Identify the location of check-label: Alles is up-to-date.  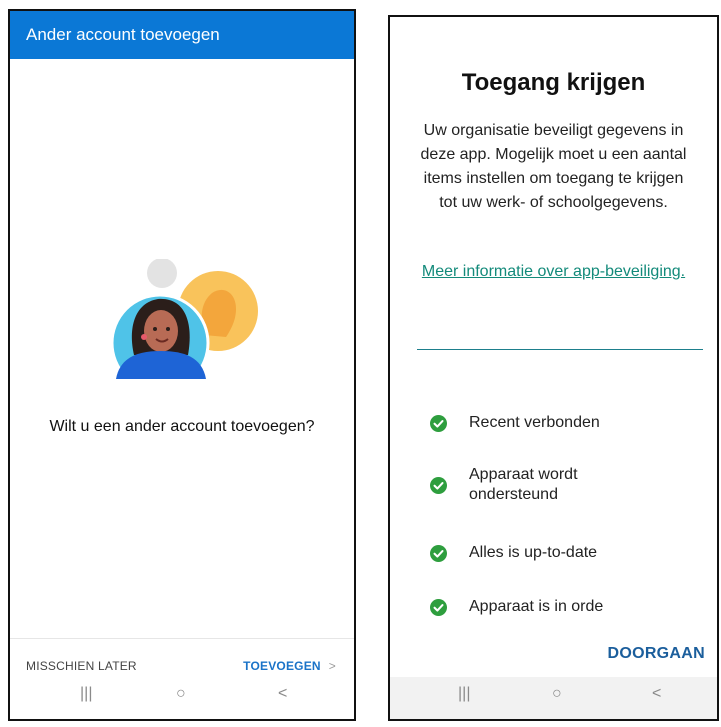
(533, 552).